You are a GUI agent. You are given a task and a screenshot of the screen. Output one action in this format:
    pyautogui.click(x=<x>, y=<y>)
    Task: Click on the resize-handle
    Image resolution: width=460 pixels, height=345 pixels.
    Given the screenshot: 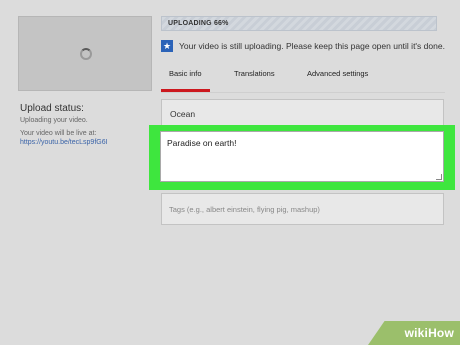 What is the action you would take?
    pyautogui.click(x=439, y=177)
    